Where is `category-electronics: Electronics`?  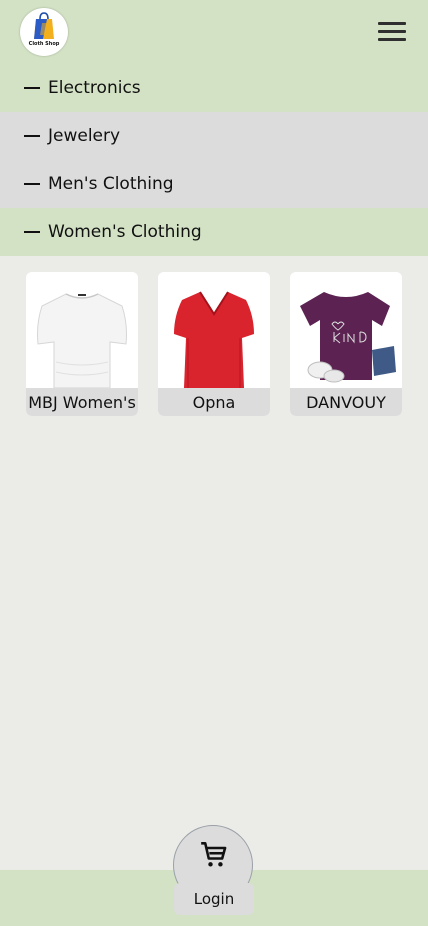 category-electronics: Electronics is located at coordinates (214, 88).